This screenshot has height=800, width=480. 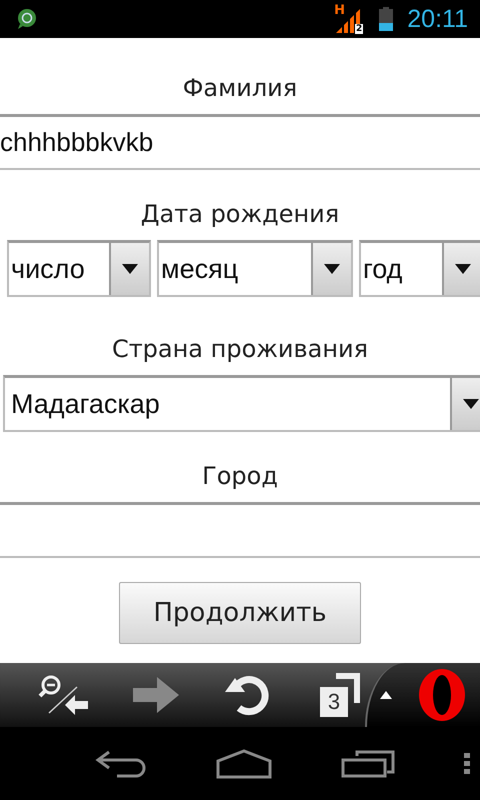 What do you see at coordinates (79, 268) in the screenshot?
I see `dropdown: число` at bounding box center [79, 268].